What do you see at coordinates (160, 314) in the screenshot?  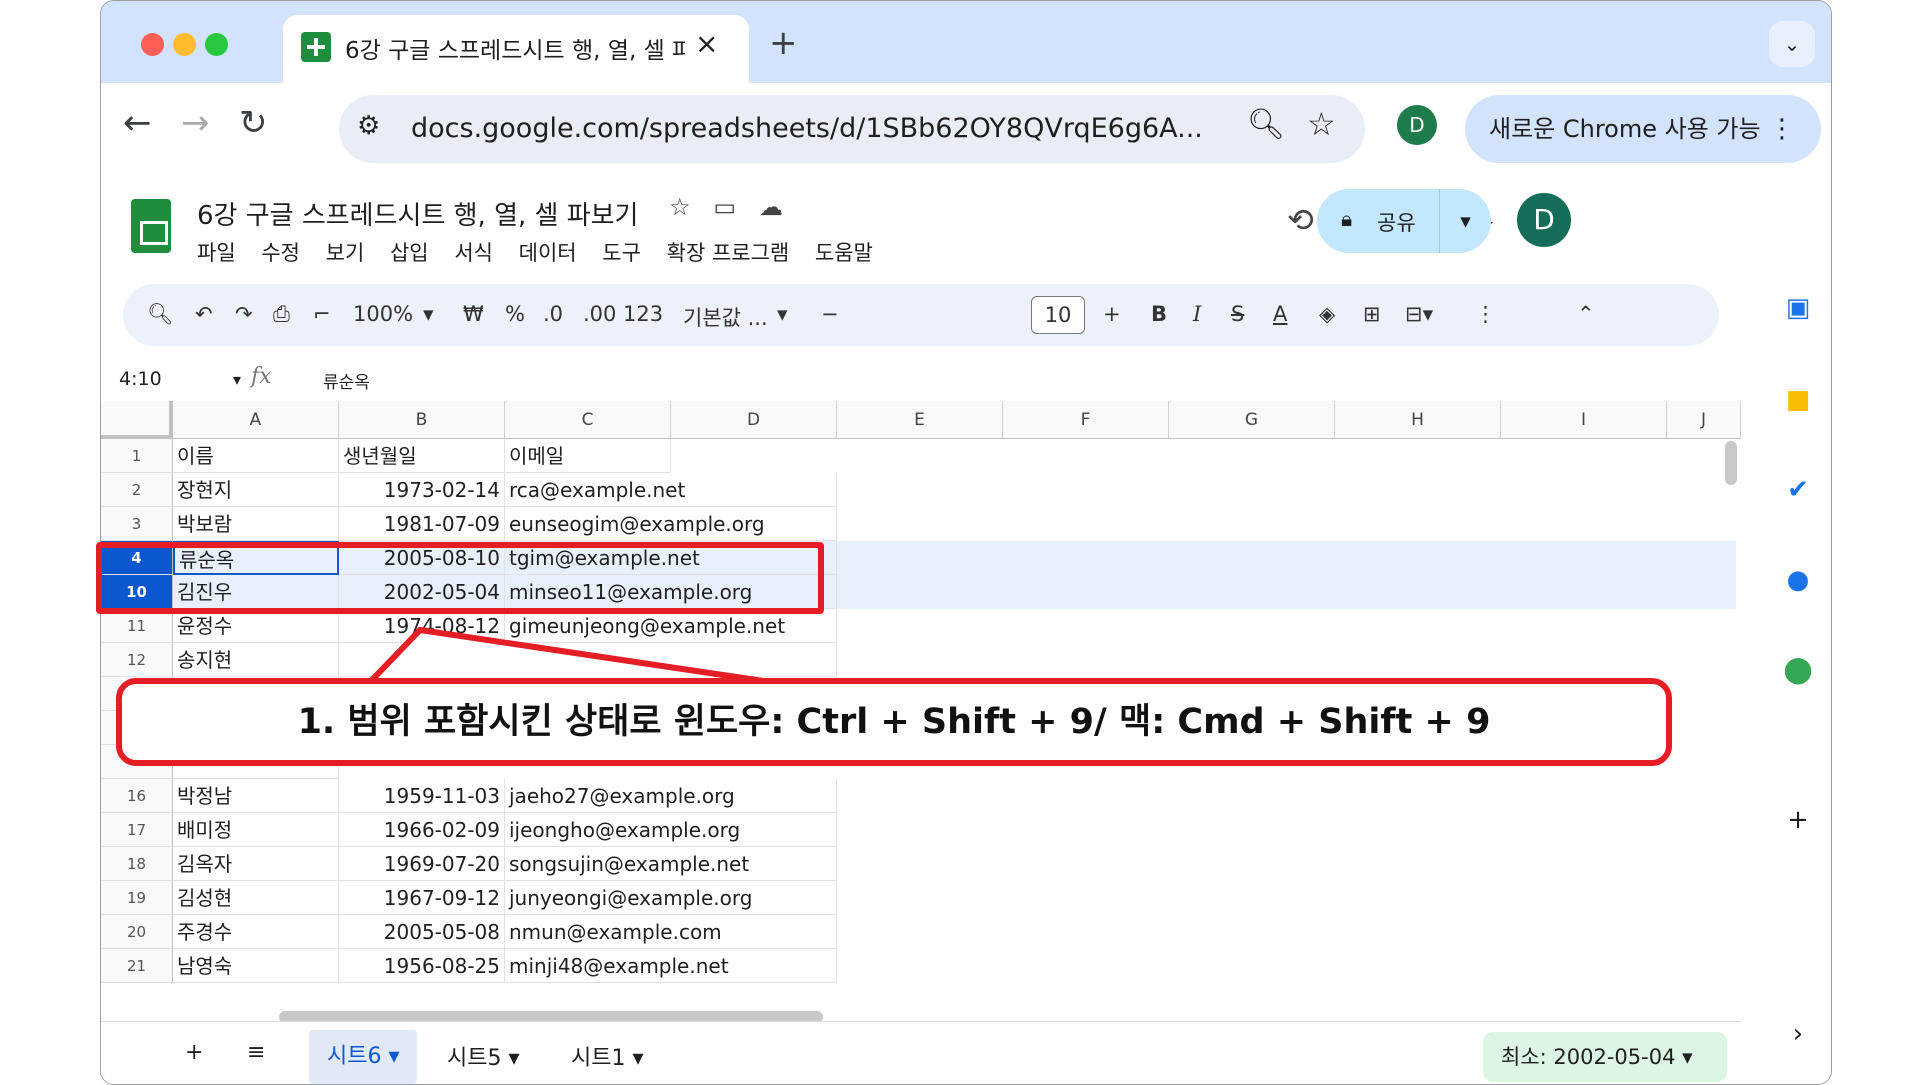 I see `search-menus-icon: 🔍︎` at bounding box center [160, 314].